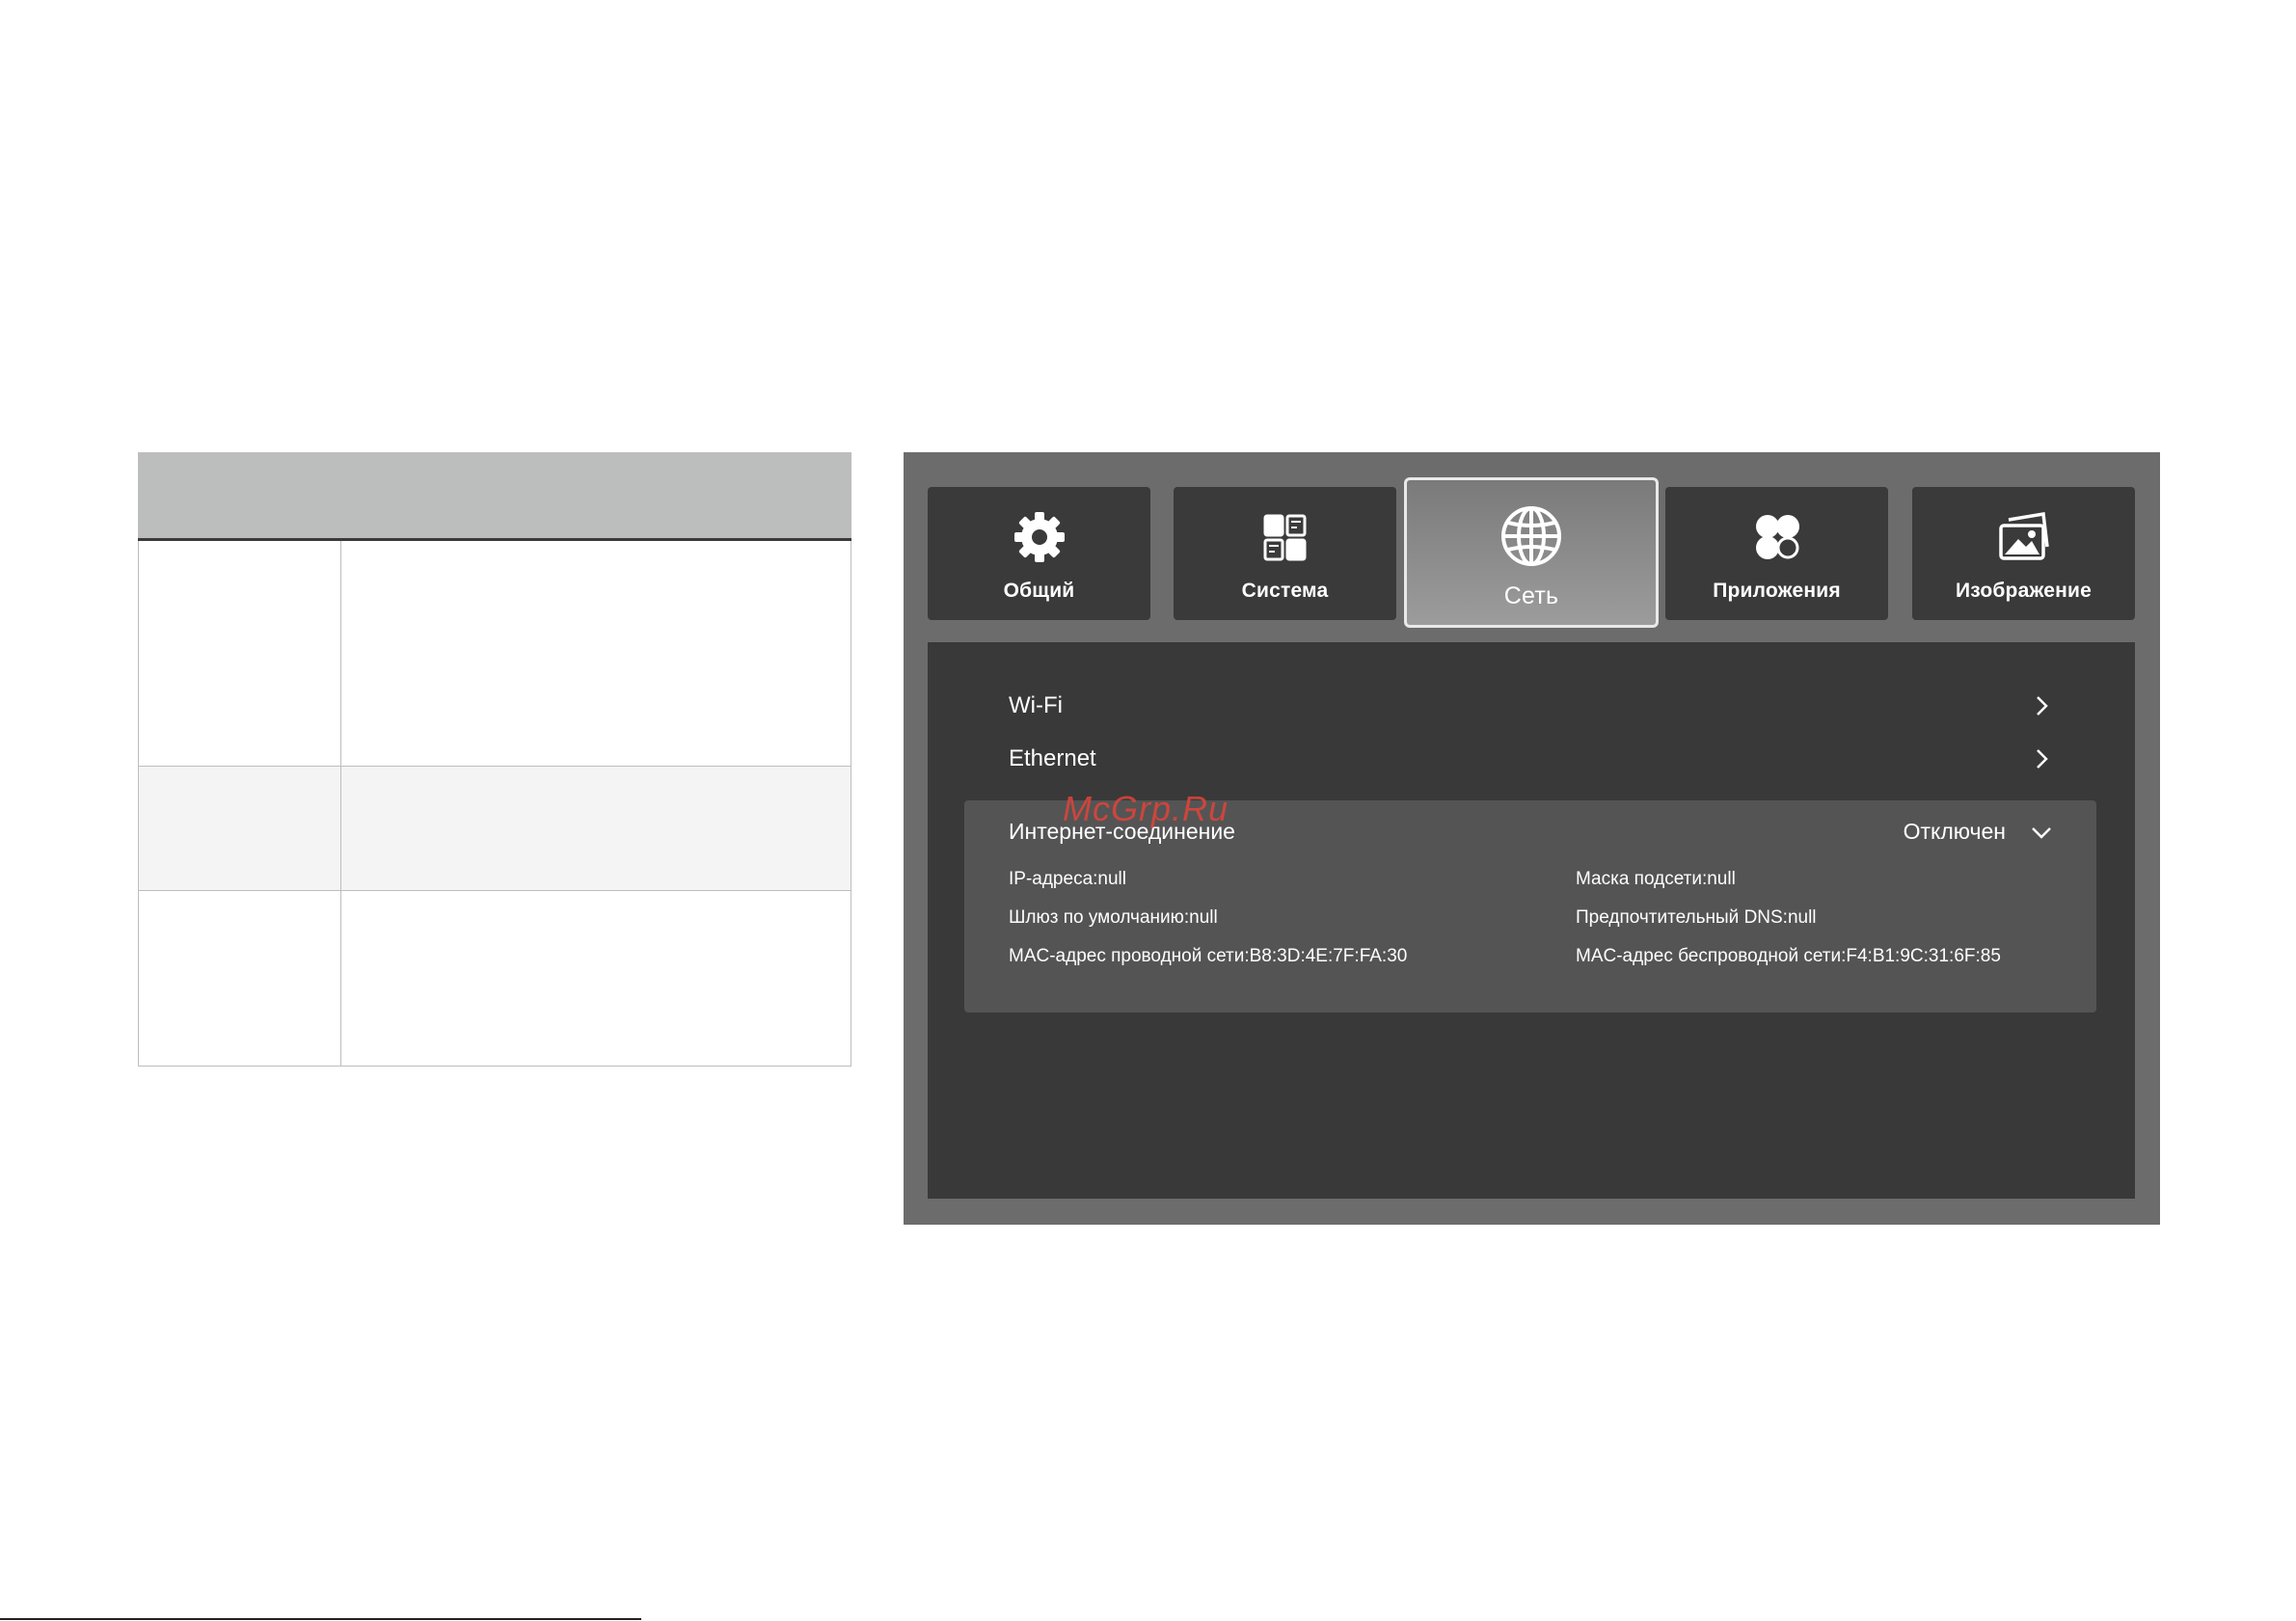 This screenshot has width=2296, height=1621. Describe the element at coordinates (1531, 536) in the screenshot. I see `globe-icon` at that location.